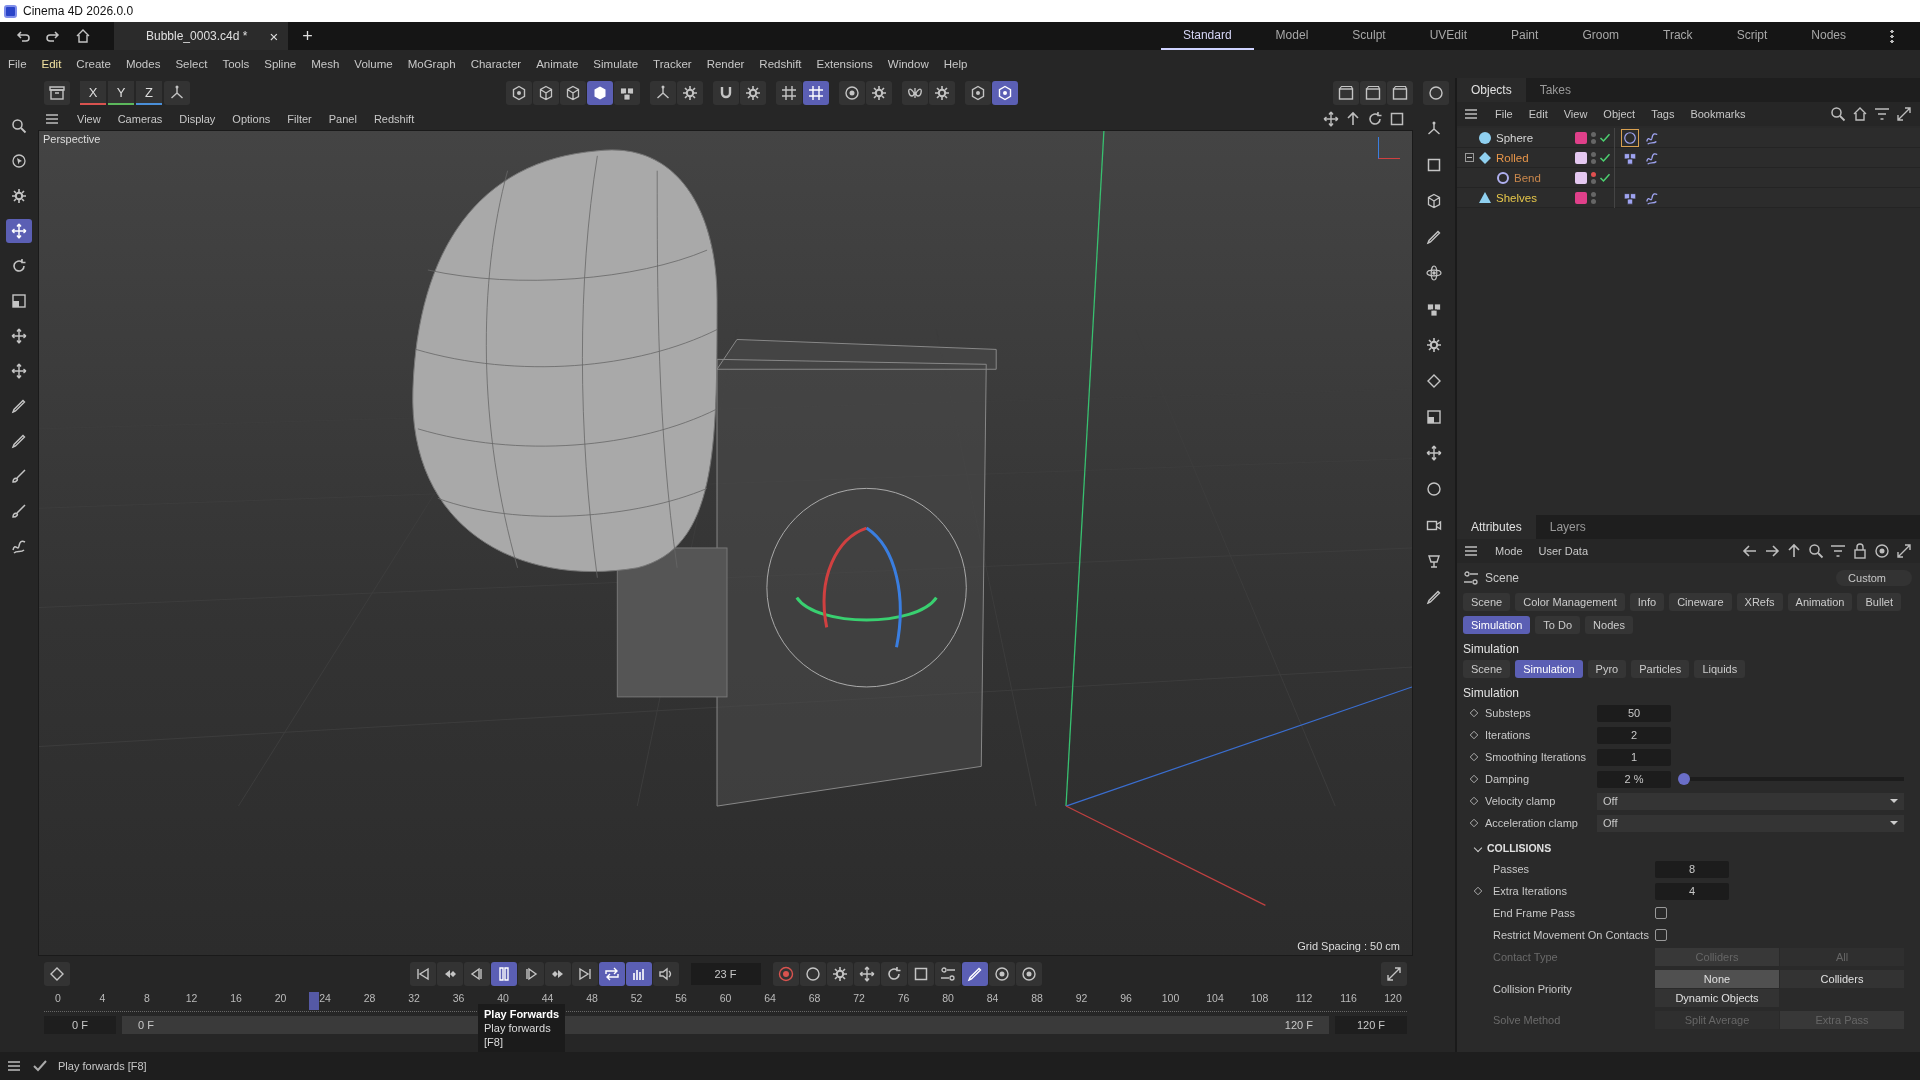 The image size is (1920, 1080). I want to click on more-options-icon, so click(1892, 36).